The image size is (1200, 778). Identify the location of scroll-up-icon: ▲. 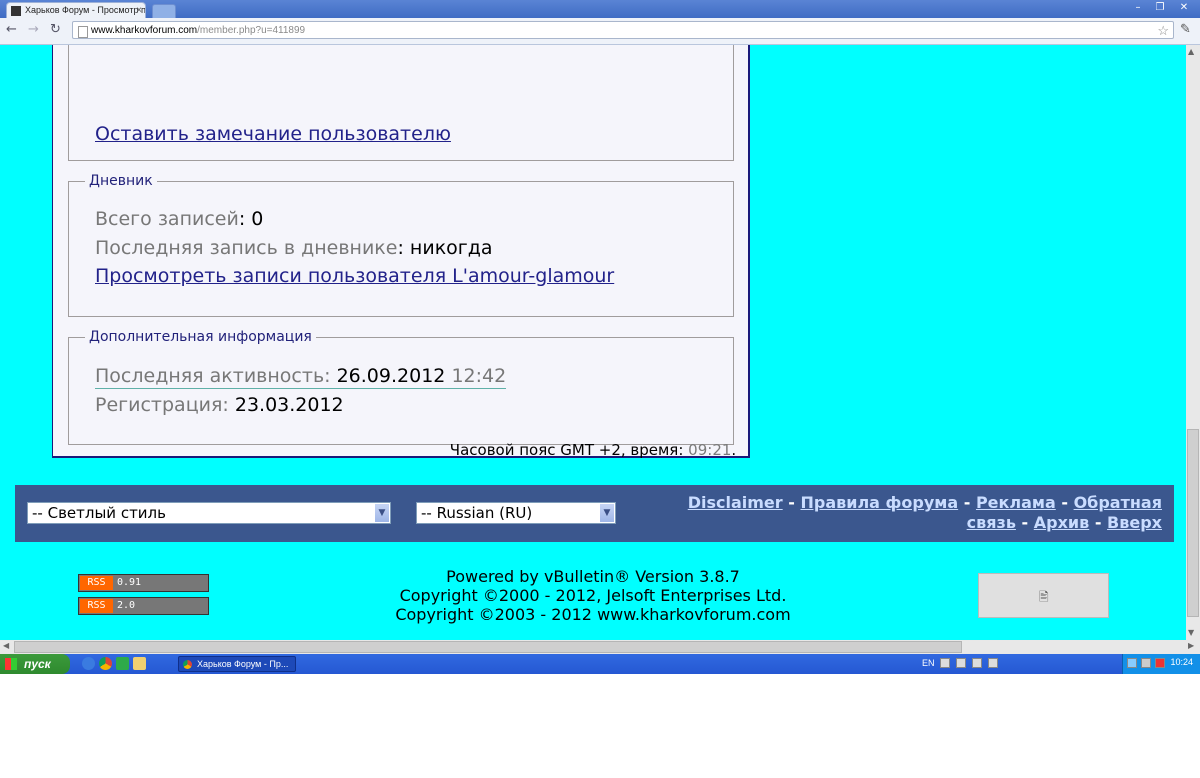
(1191, 51).